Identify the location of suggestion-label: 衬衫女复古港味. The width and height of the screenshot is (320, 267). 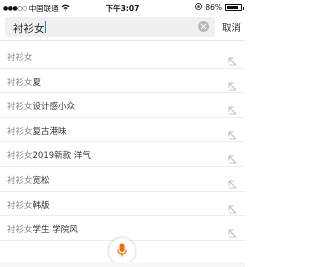
(37, 131).